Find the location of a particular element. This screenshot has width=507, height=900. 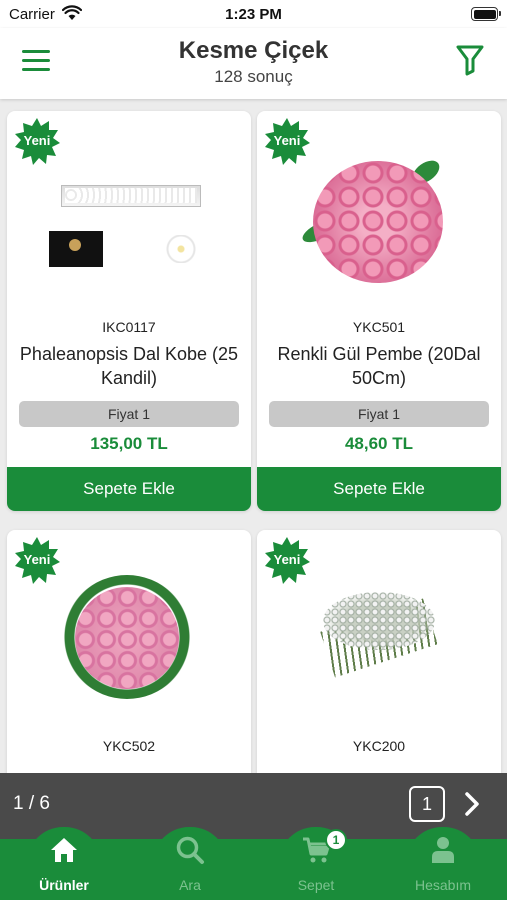

cart-count-badge: 1 is located at coordinates (336, 840).